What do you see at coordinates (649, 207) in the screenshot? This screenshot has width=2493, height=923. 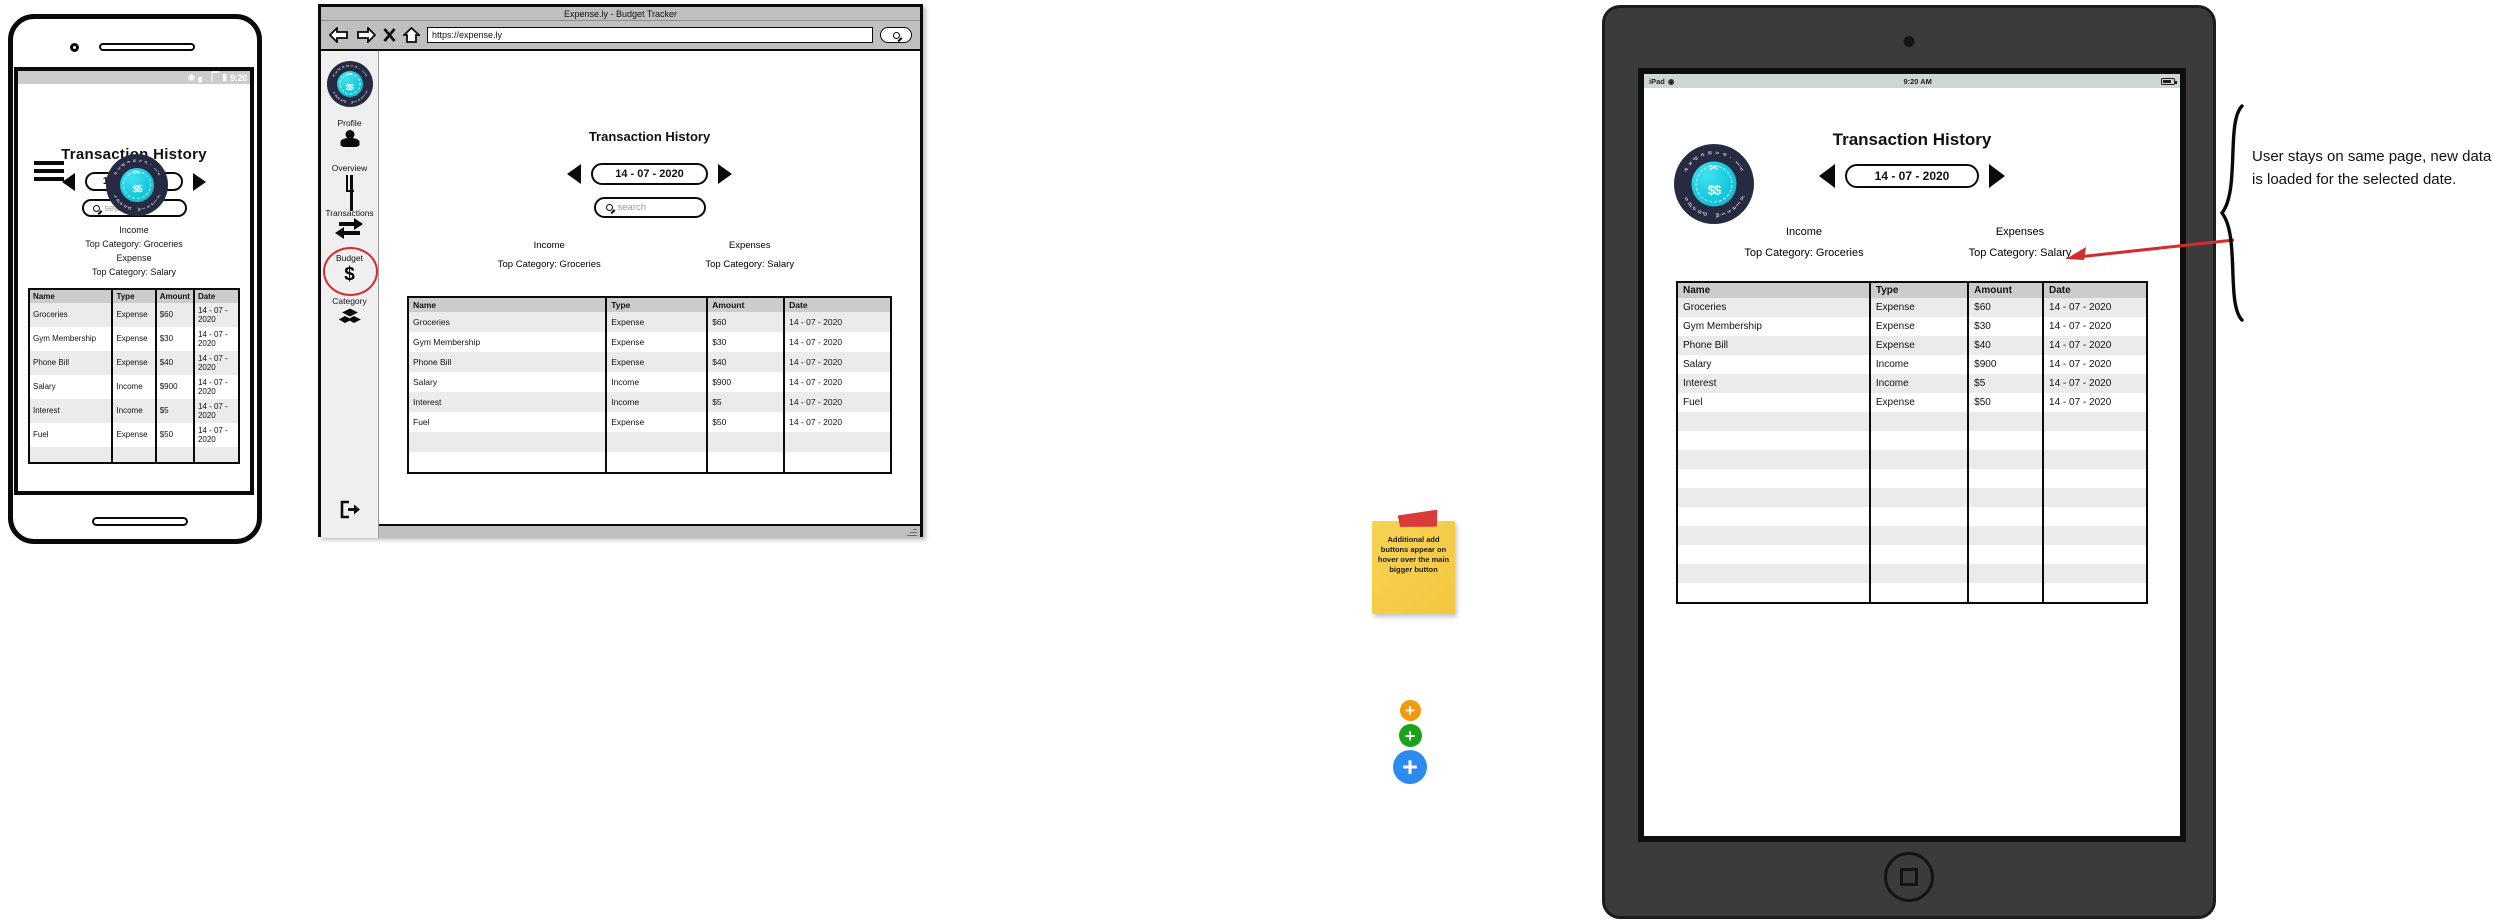 I see `search-input: search` at bounding box center [649, 207].